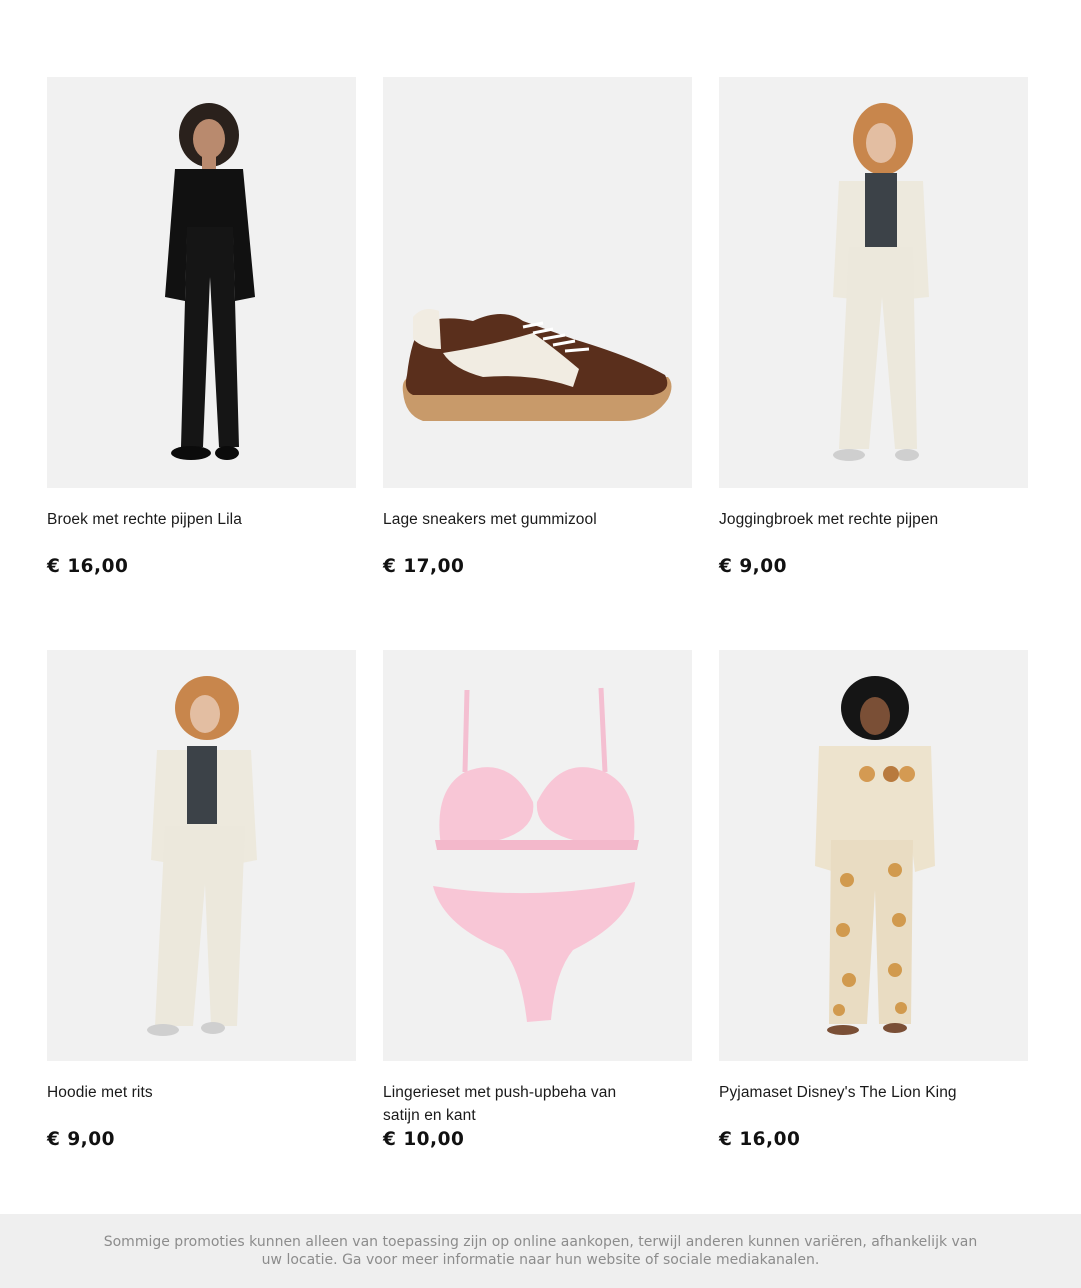  Describe the element at coordinates (424, 1139) in the screenshot. I see `product-price: € 10,00` at that location.